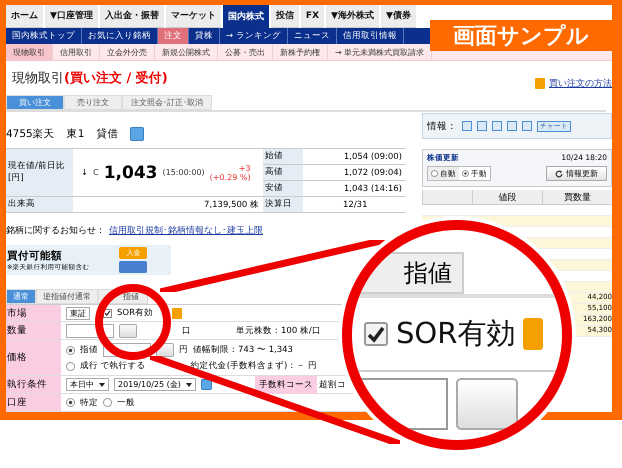 The image size is (622, 468). What do you see at coordinates (183, 172) in the screenshot?
I see `price-time: (15:00:00)` at bounding box center [183, 172].